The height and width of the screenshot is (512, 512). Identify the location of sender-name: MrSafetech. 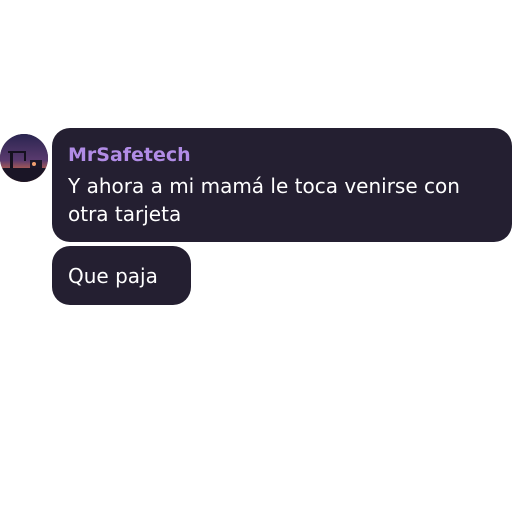
(282, 155).